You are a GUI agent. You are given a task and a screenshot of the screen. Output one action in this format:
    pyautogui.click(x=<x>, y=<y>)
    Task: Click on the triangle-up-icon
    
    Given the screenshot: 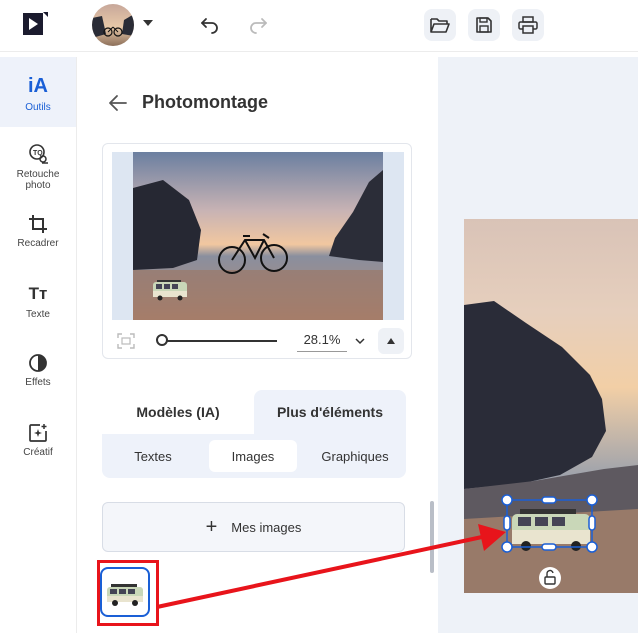 What is the action you would take?
    pyautogui.click(x=391, y=341)
    